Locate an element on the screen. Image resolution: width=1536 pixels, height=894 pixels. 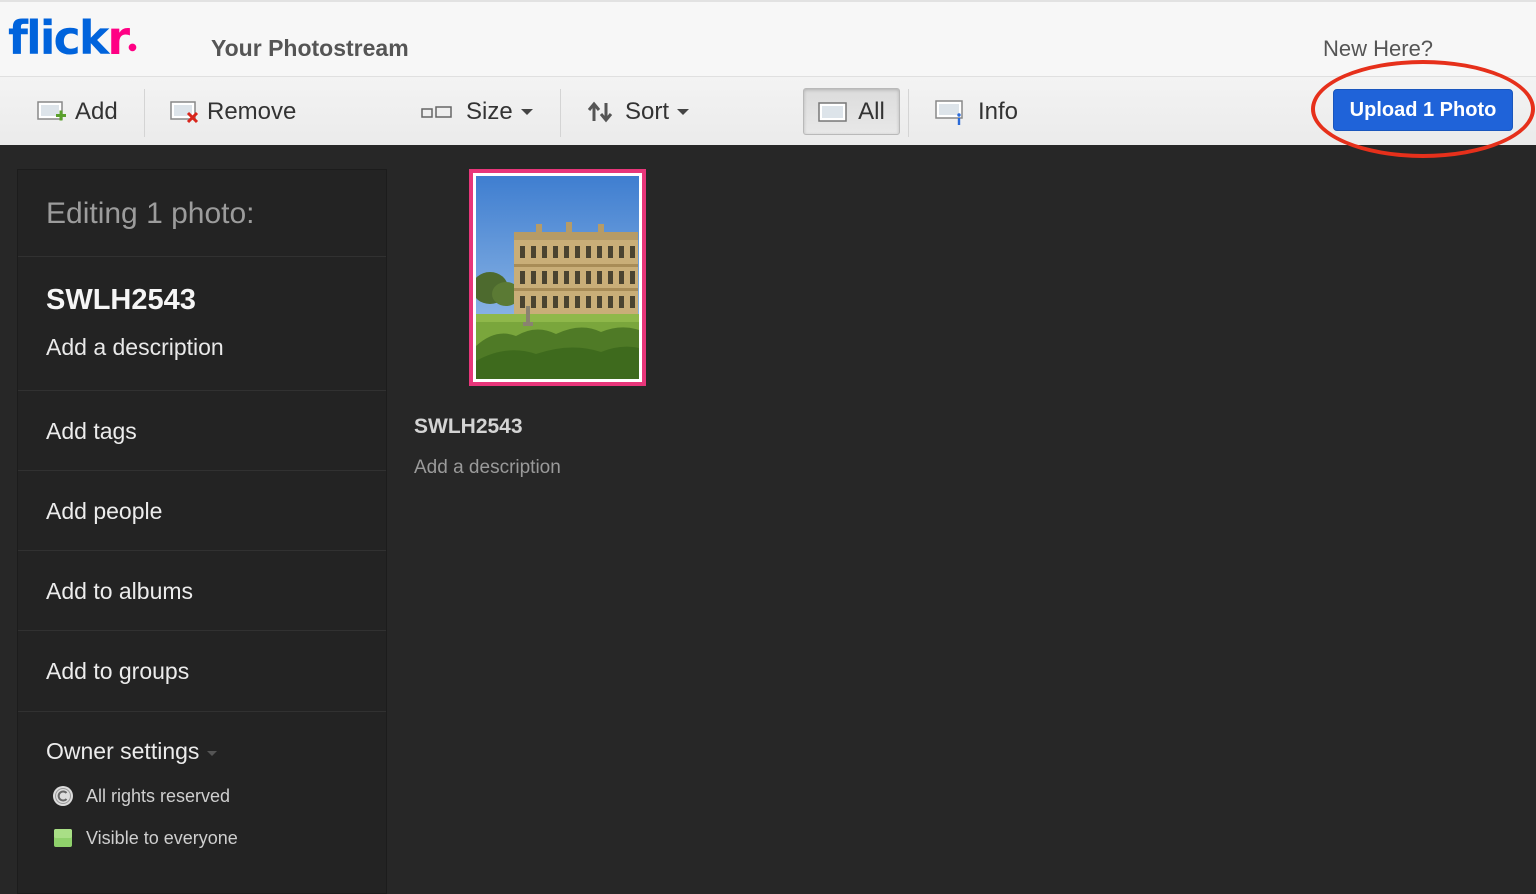
photo-title-block: SWLH2543 Add a description is located at coordinates (202, 324).